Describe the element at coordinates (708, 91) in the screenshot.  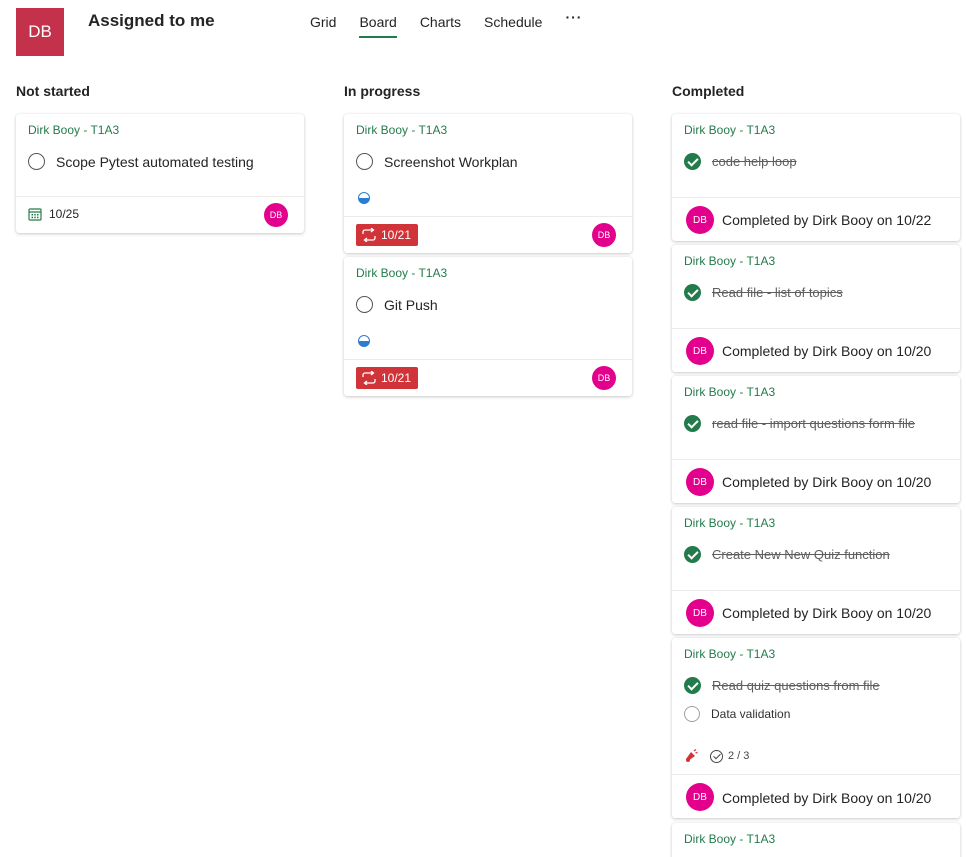
I see `column-title-completed: Completed` at that location.